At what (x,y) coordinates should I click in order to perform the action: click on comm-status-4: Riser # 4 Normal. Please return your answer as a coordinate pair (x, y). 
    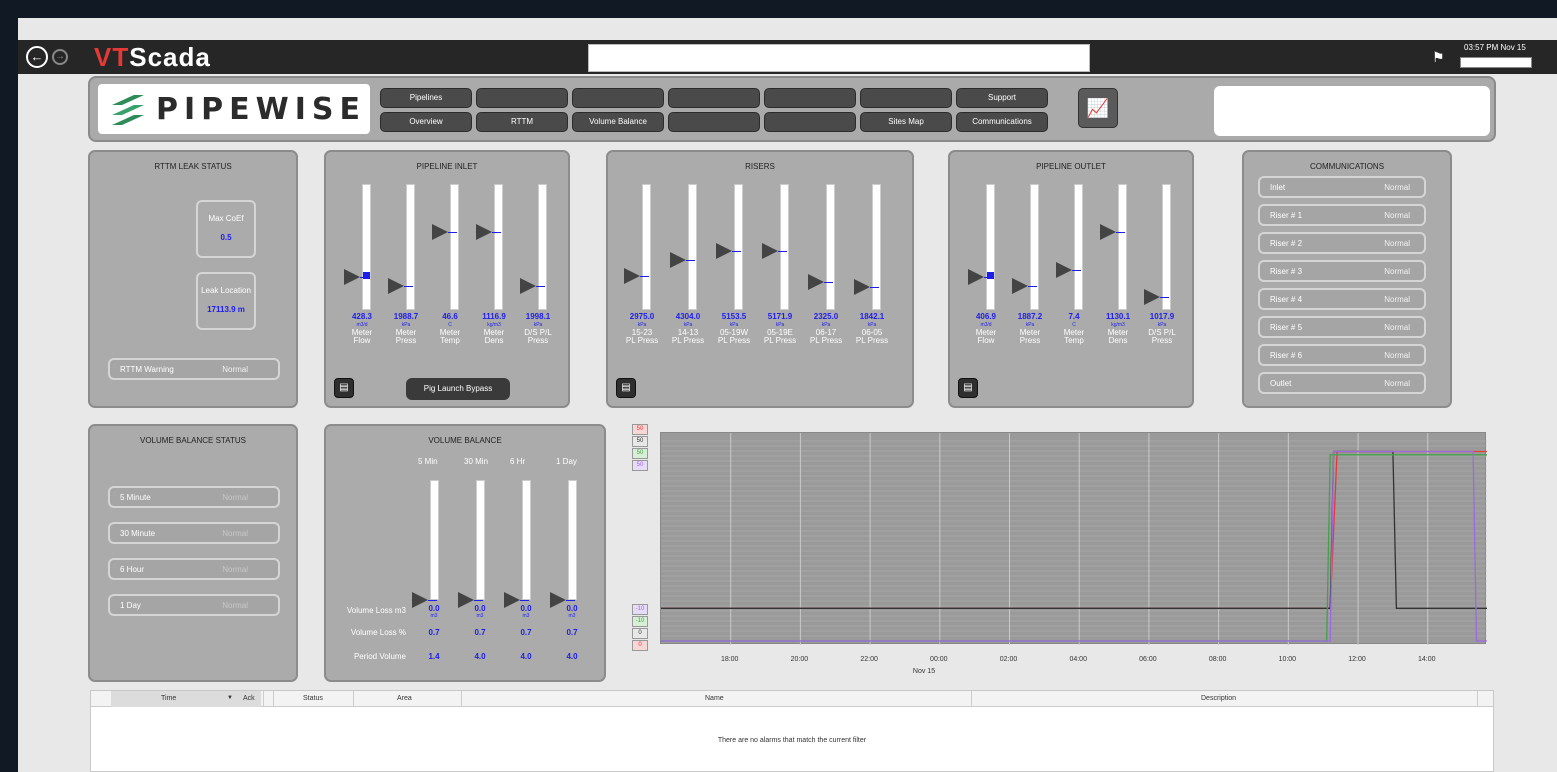
    Looking at the image, I should click on (1342, 299).